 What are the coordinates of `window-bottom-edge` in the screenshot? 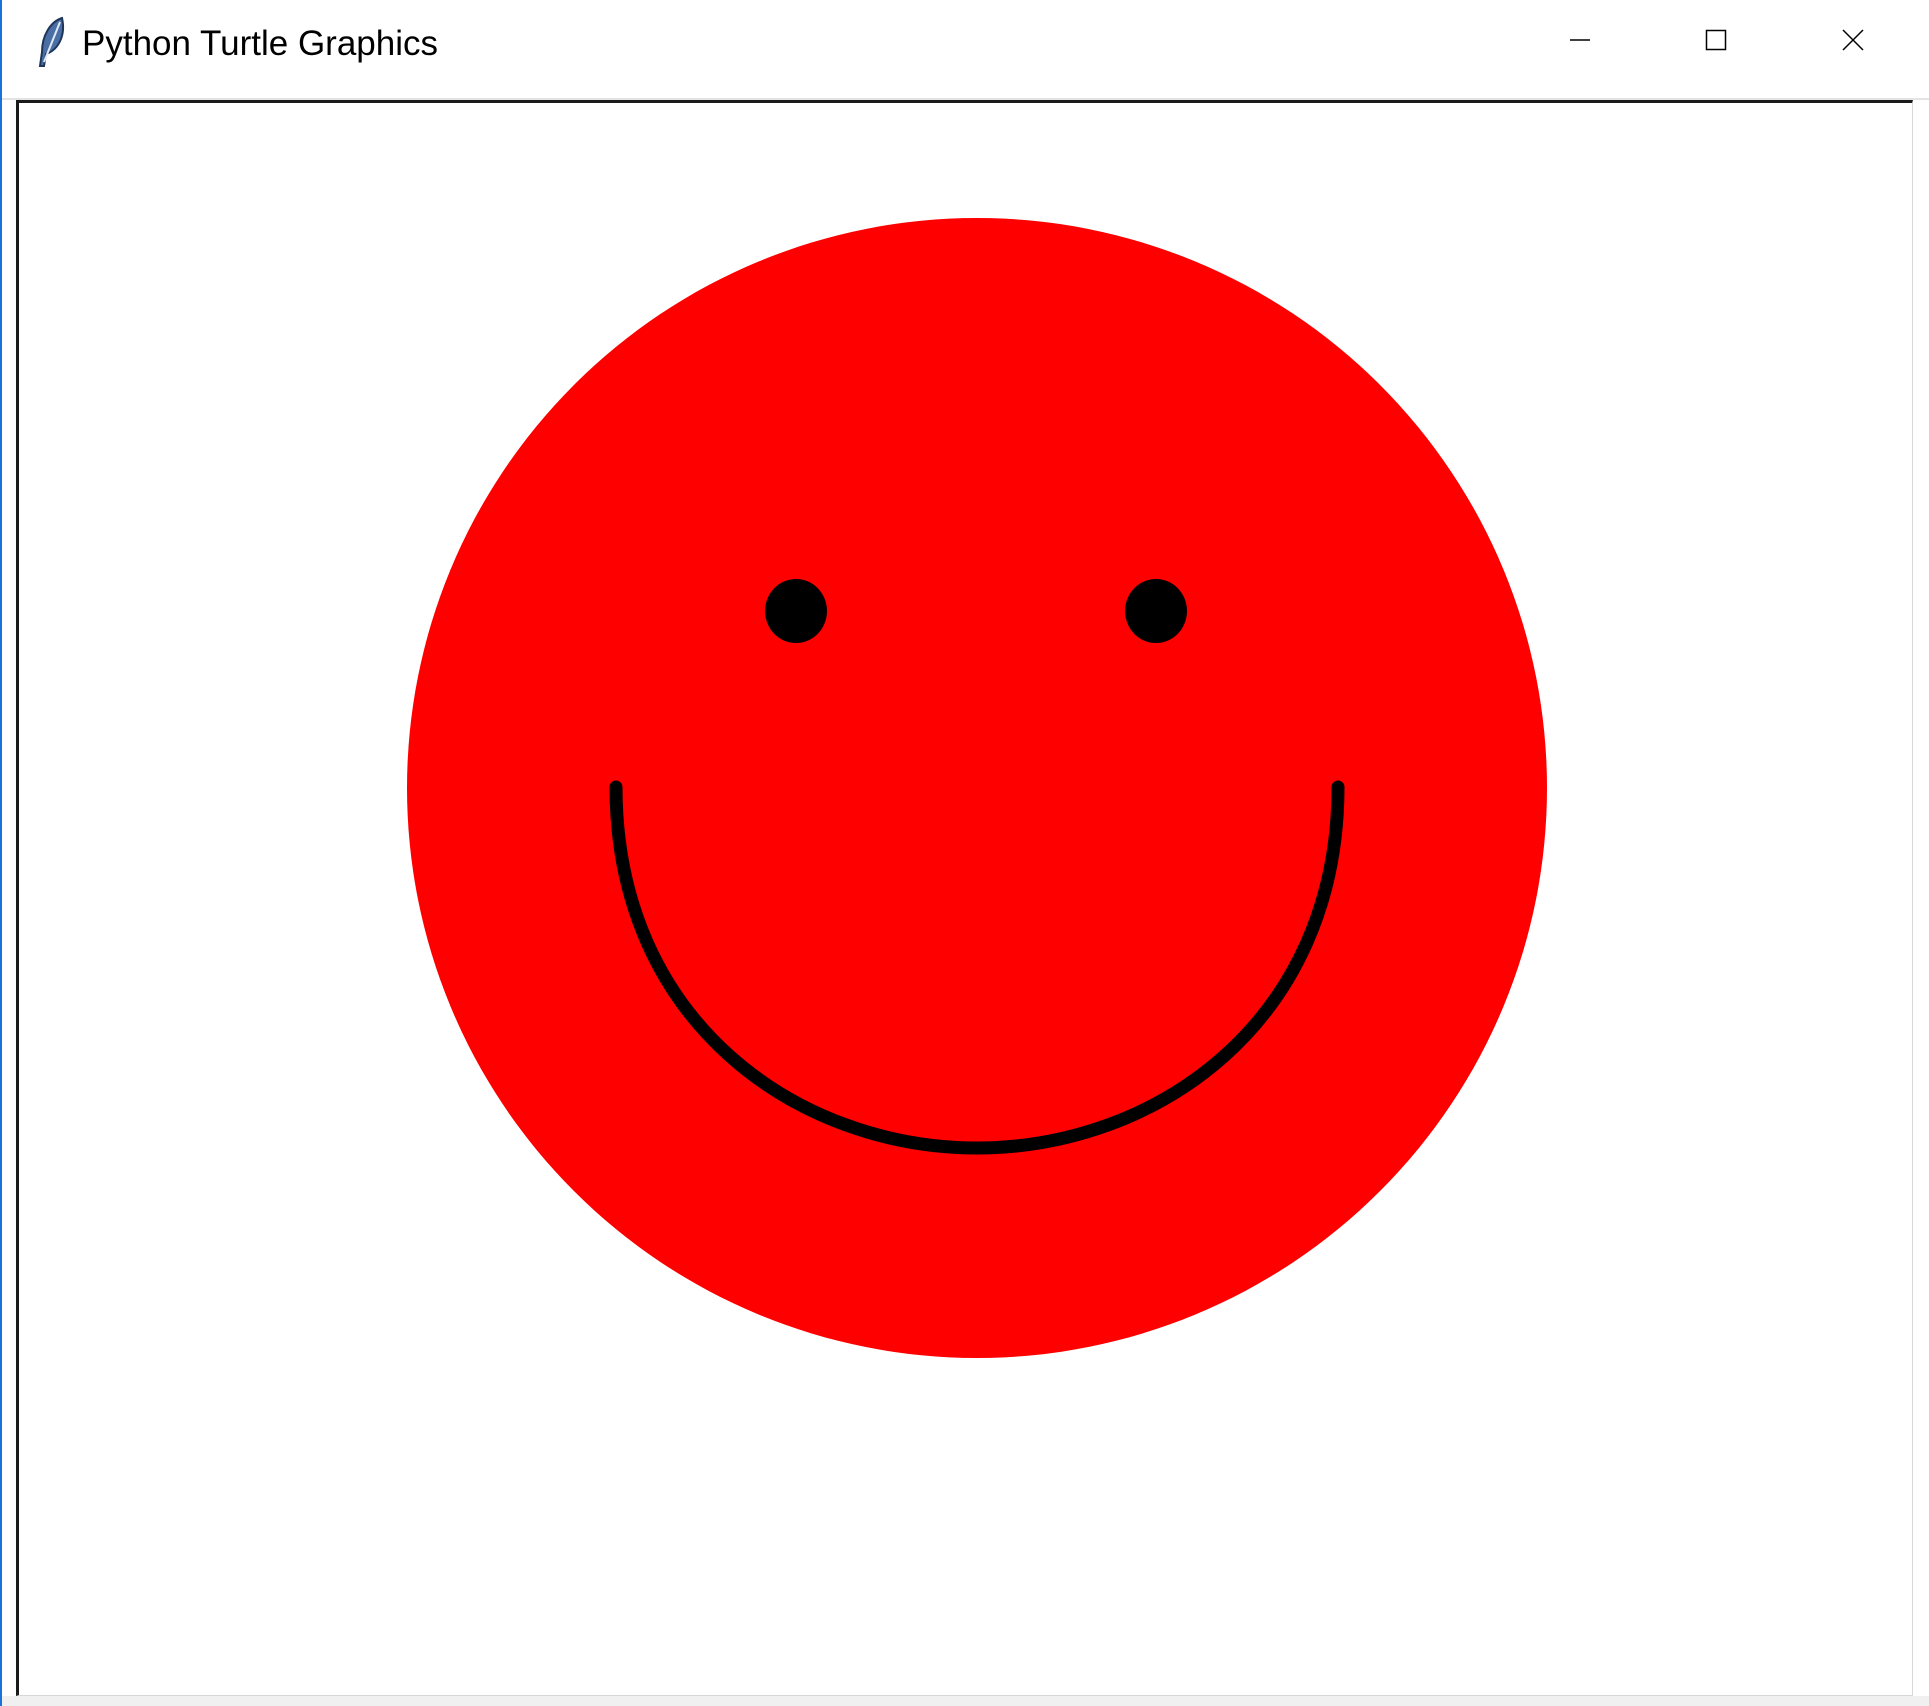 It's located at (965, 1701).